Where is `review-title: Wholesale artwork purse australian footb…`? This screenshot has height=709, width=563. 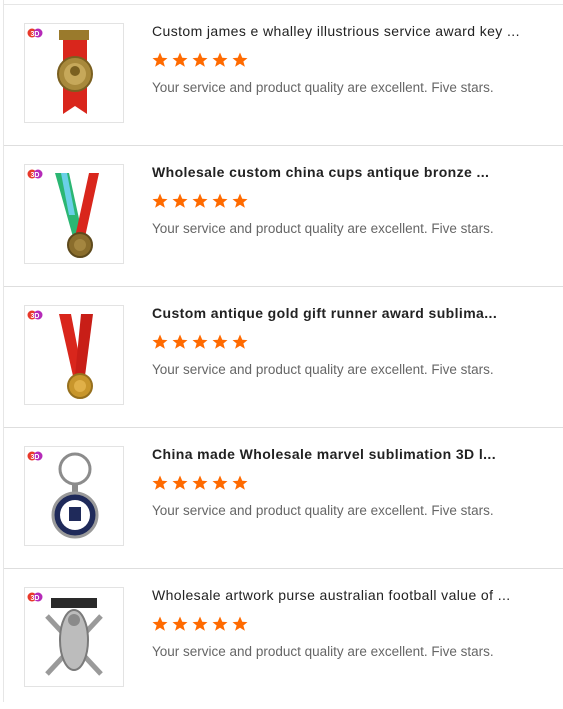
review-title: Wholesale artwork purse australian footb… is located at coordinates (349, 595).